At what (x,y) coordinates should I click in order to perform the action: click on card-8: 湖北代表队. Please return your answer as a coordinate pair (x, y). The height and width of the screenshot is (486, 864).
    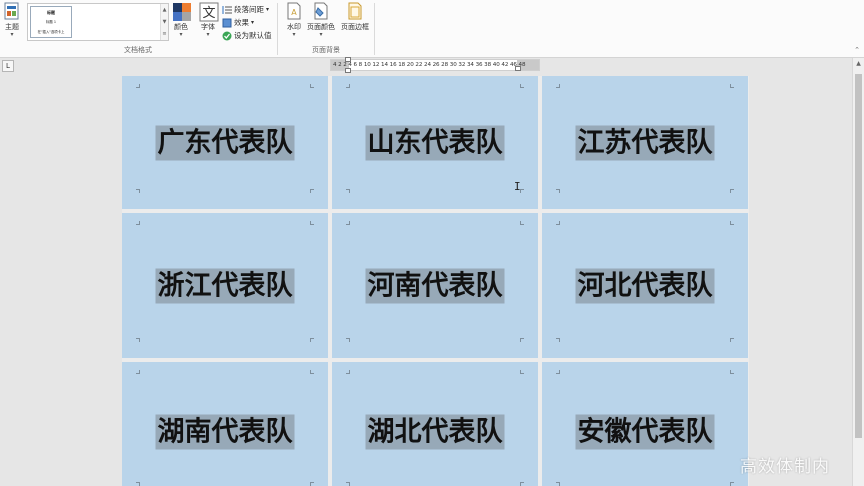
    Looking at the image, I should click on (435, 424).